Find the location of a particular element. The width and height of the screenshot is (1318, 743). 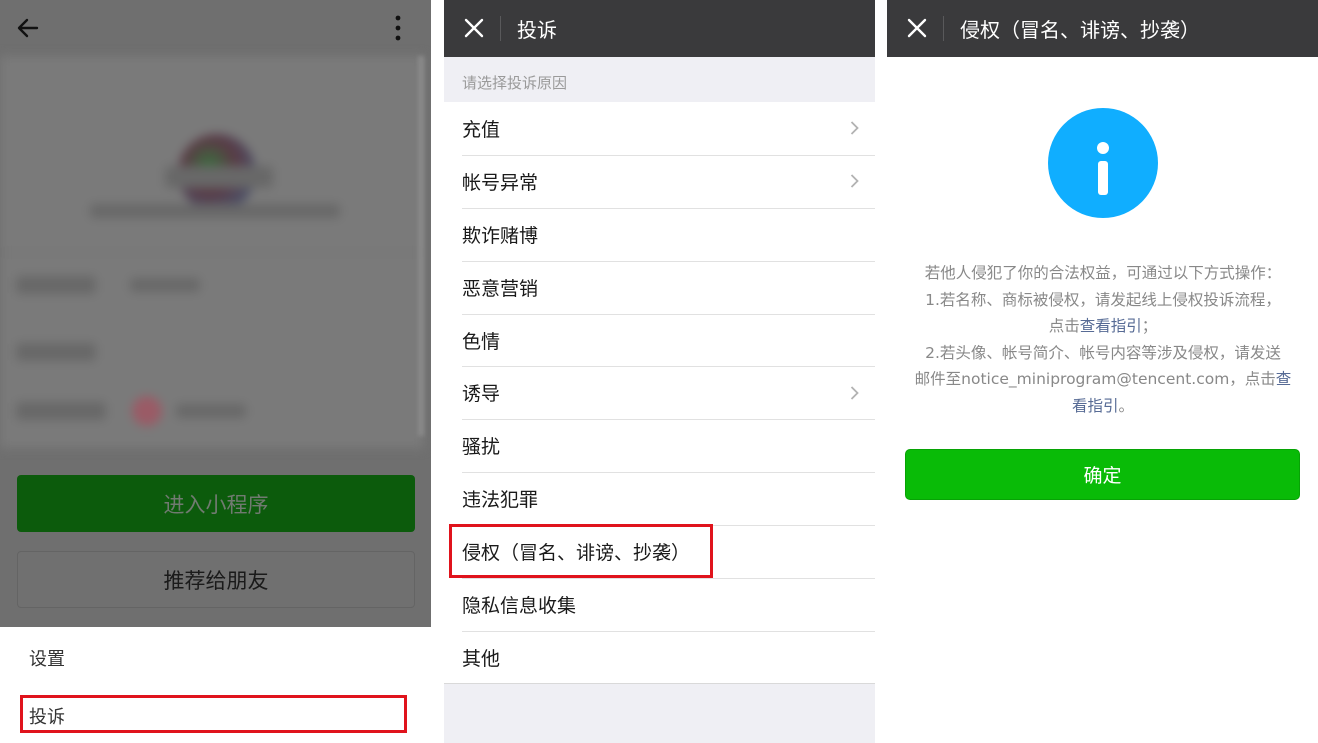

instructions-line: 点击查看指引； is located at coordinates (1103, 326).